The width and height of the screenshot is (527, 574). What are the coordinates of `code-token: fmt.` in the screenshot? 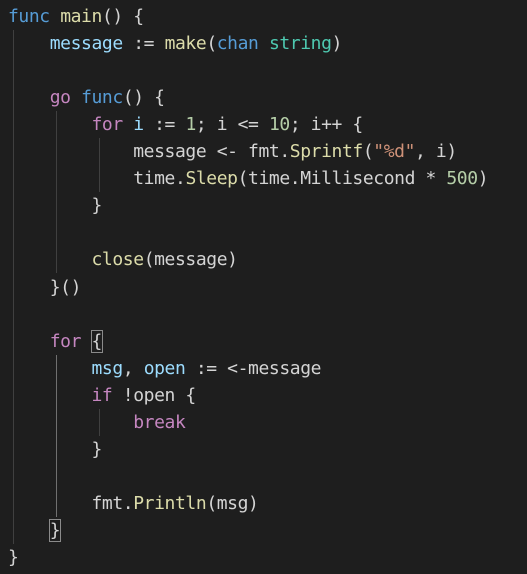 It's located at (71, 503).